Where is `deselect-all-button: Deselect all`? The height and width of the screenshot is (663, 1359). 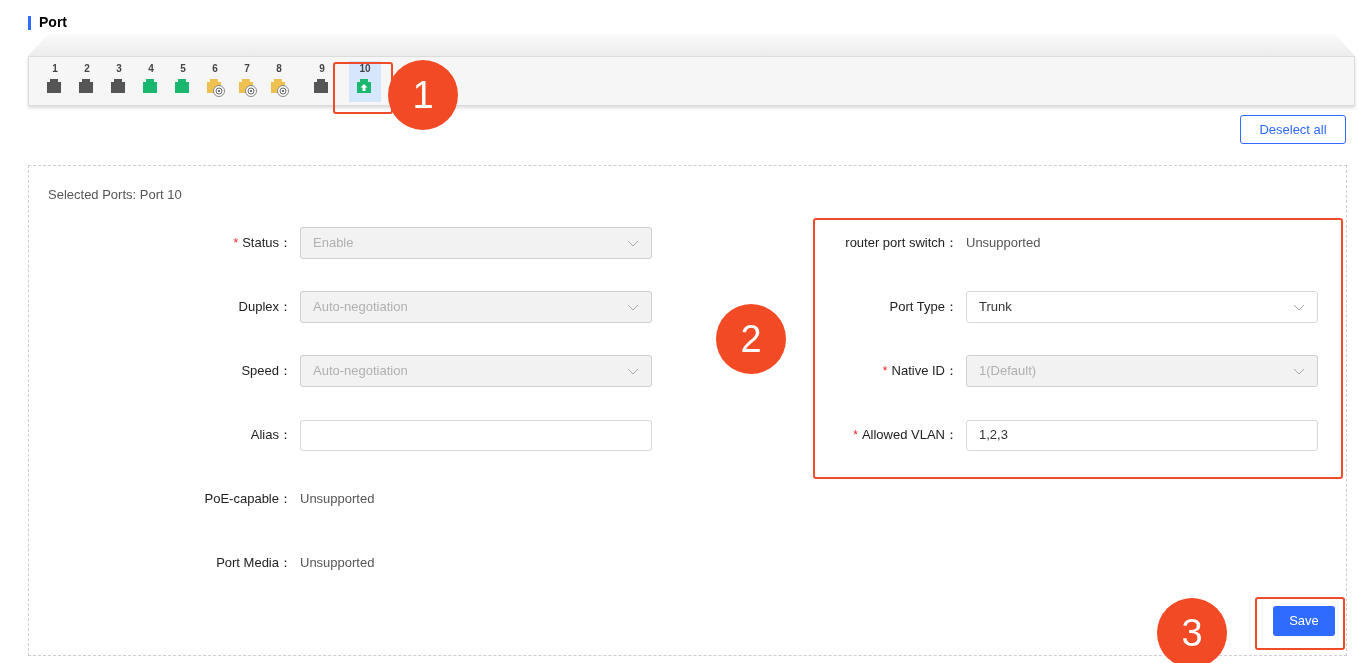 deselect-all-button: Deselect all is located at coordinates (1293, 129).